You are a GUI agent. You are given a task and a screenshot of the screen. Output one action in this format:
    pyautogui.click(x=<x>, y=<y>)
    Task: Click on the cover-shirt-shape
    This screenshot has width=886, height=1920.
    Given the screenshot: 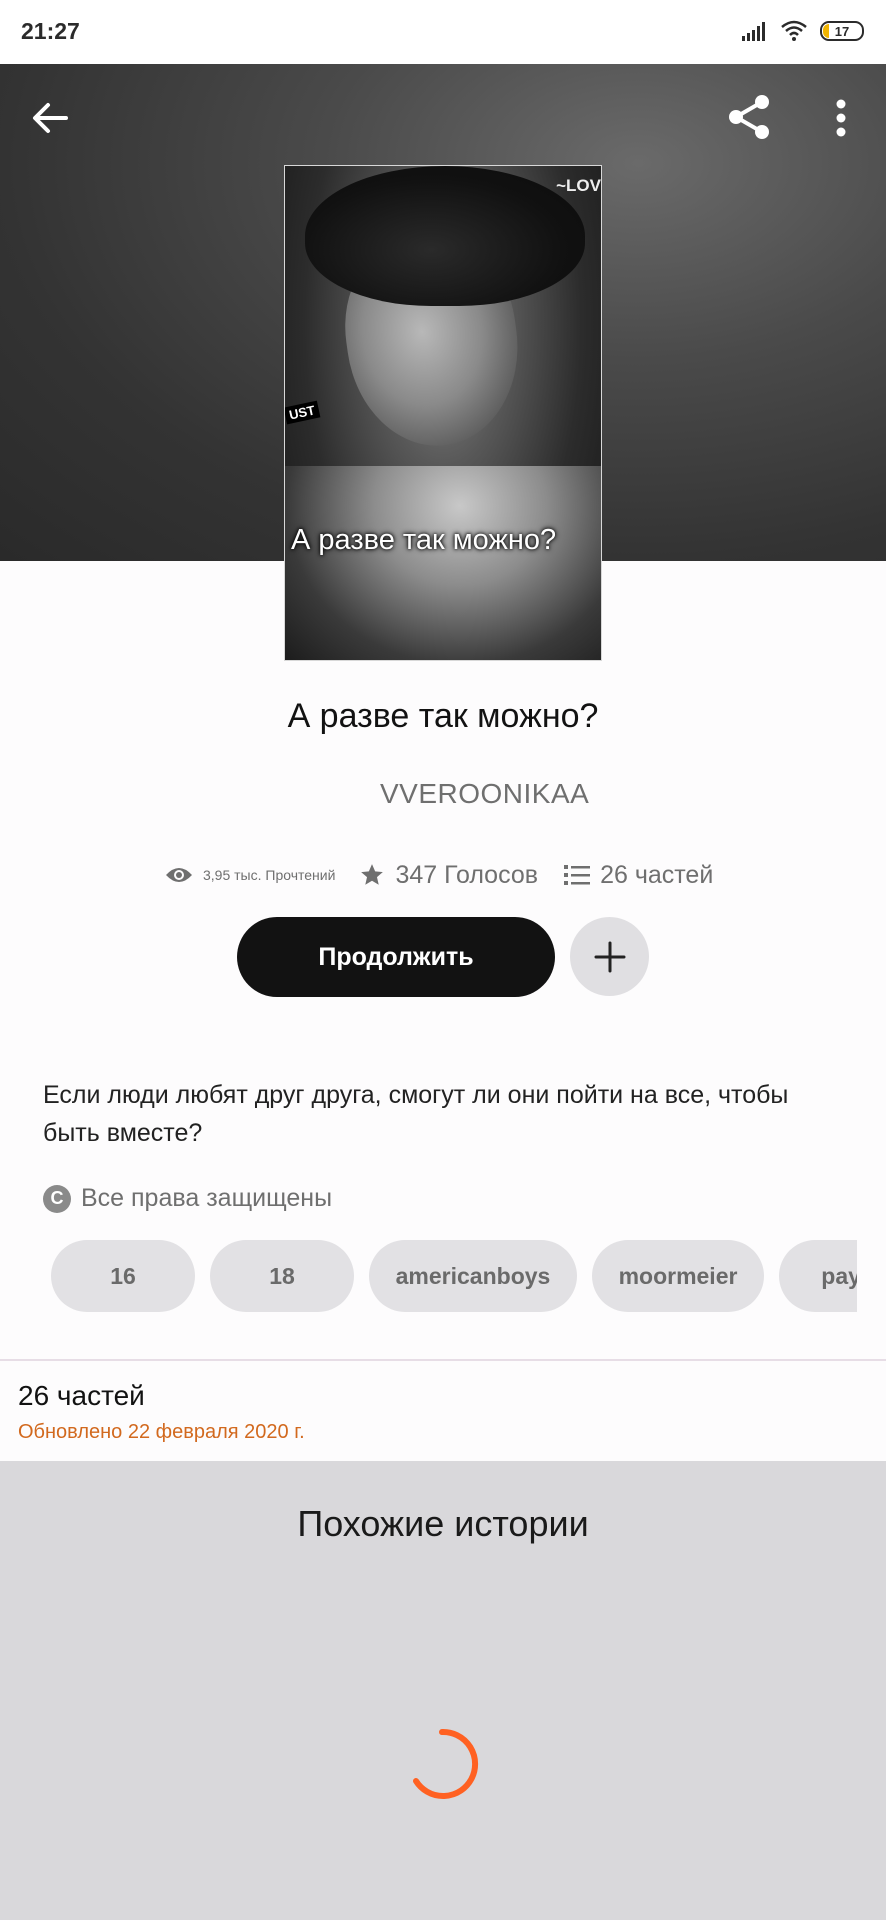 What is the action you would take?
    pyautogui.click(x=443, y=563)
    